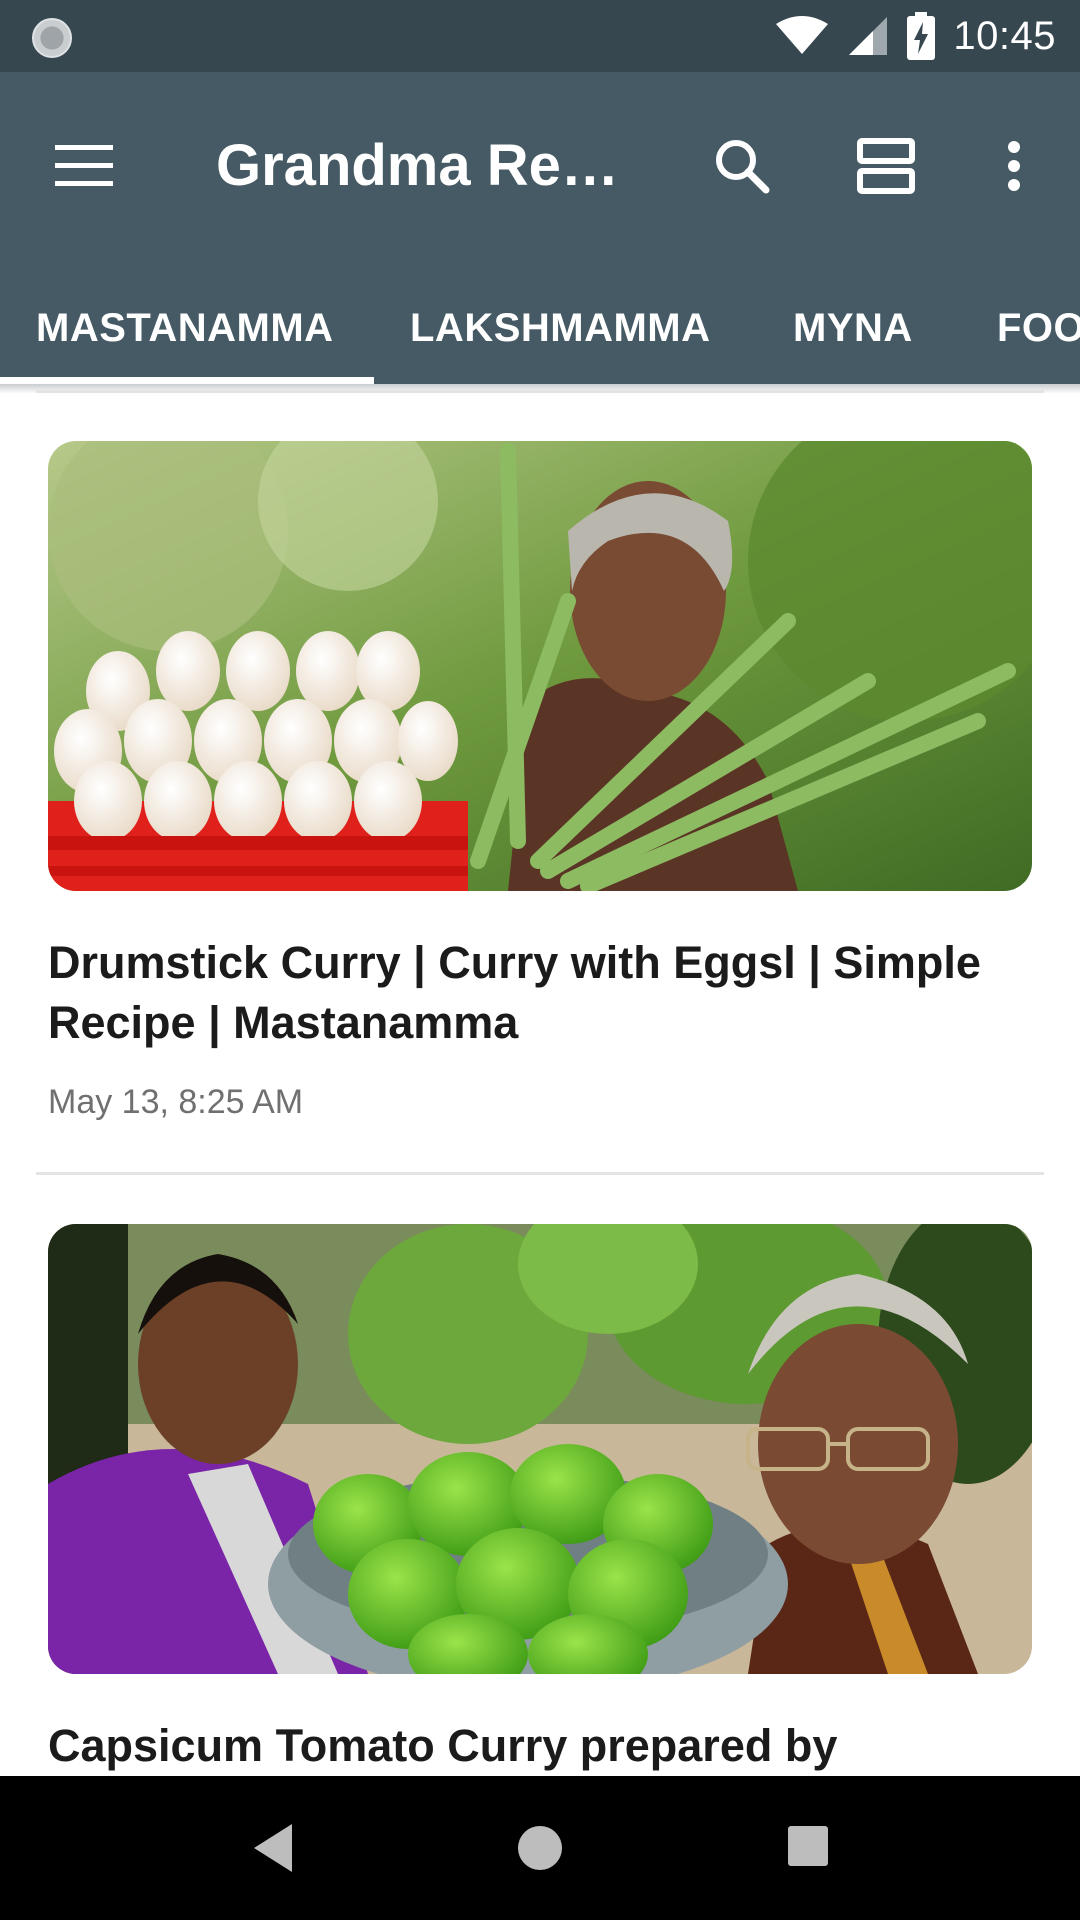 This screenshot has height=1920, width=1080. I want to click on video-date: May 13, 8:25 AM, so click(176, 1102).